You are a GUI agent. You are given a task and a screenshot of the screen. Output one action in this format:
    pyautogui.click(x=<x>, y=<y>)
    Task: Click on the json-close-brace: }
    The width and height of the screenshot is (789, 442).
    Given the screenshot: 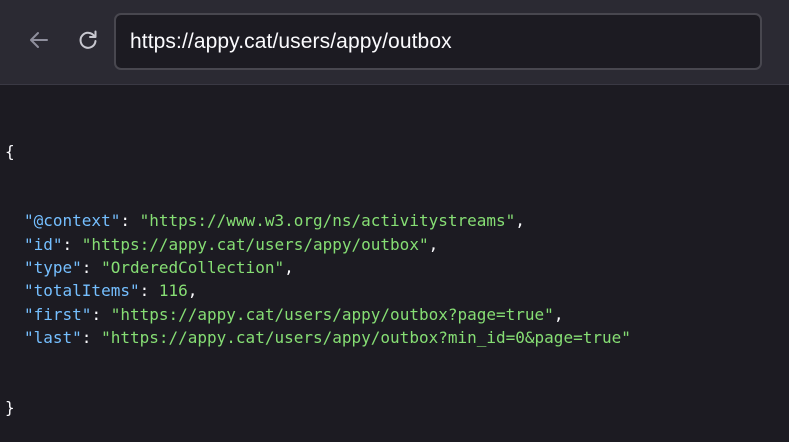 What is the action you would take?
    pyautogui.click(x=10, y=407)
    